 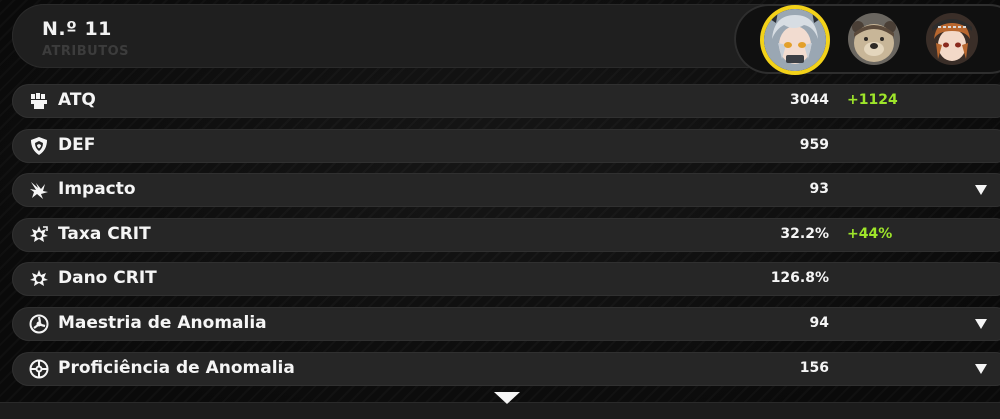 I want to click on slot-title: N.º 11, so click(x=77, y=29).